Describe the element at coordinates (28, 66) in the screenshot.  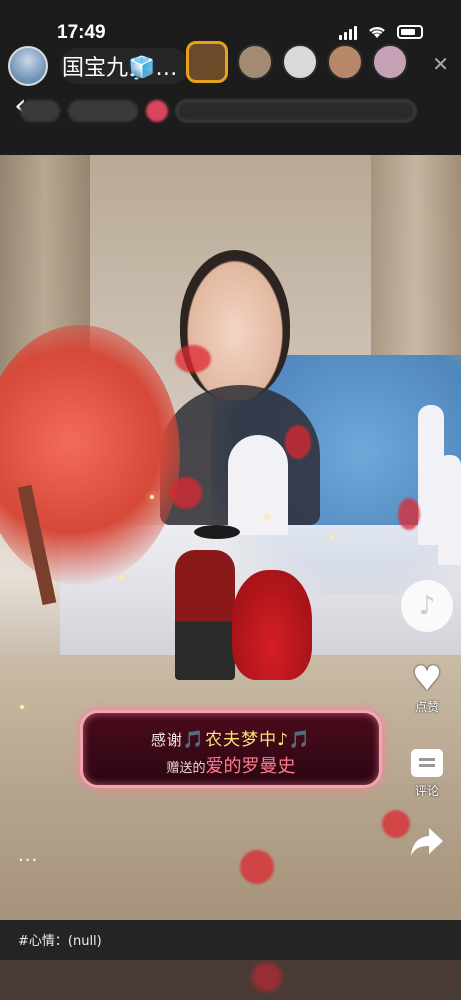
I see `author-avatar` at that location.